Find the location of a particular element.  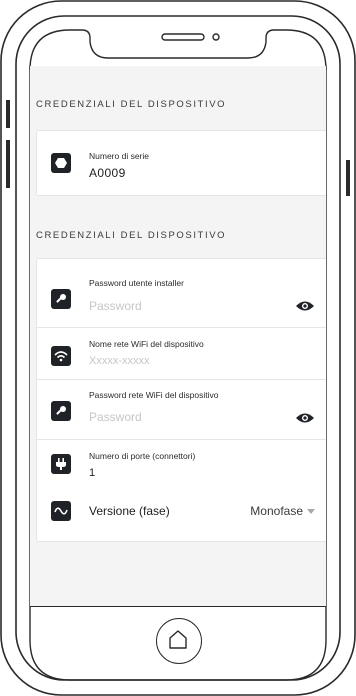

version-row: Versione (fase) Monofase is located at coordinates (181, 515).